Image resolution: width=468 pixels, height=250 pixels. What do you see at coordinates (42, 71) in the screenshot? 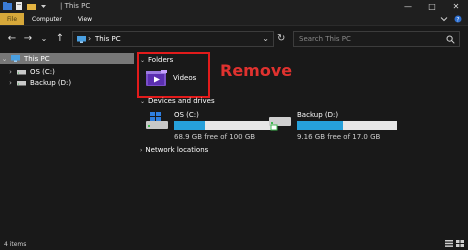
I see `sidebar-item-label: OS (C:)` at bounding box center [42, 71].